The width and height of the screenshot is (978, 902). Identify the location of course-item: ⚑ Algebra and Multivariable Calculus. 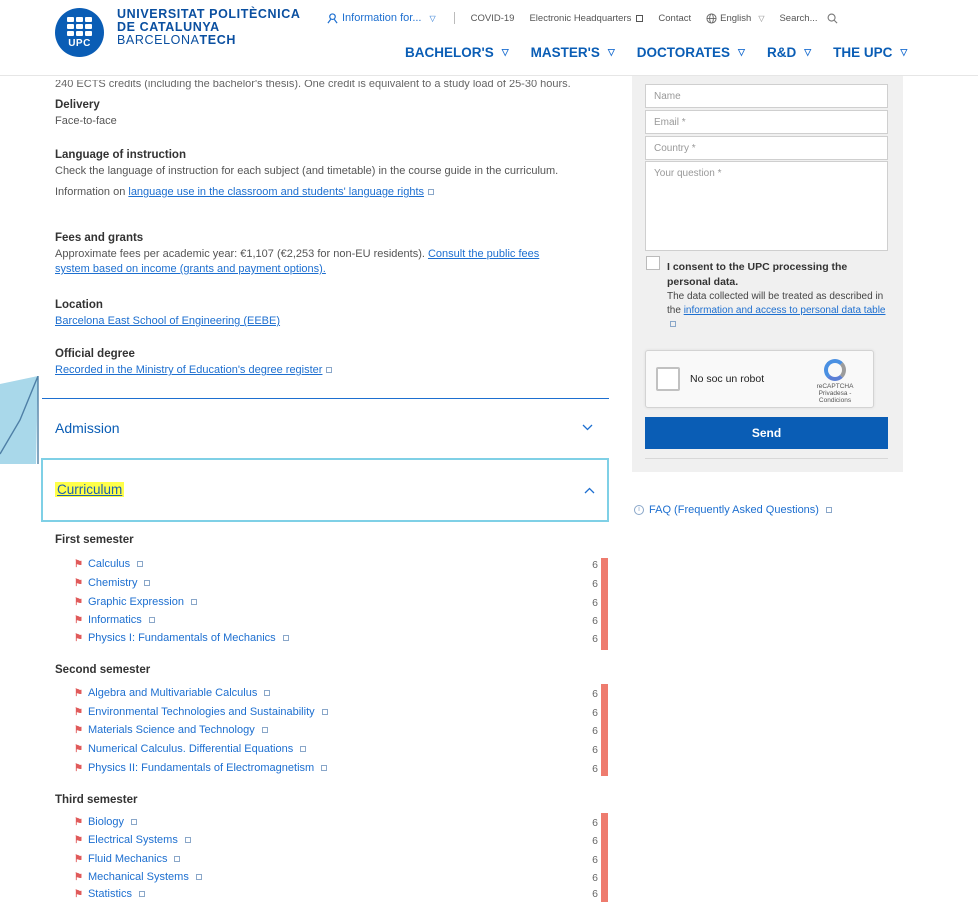
(172, 693).